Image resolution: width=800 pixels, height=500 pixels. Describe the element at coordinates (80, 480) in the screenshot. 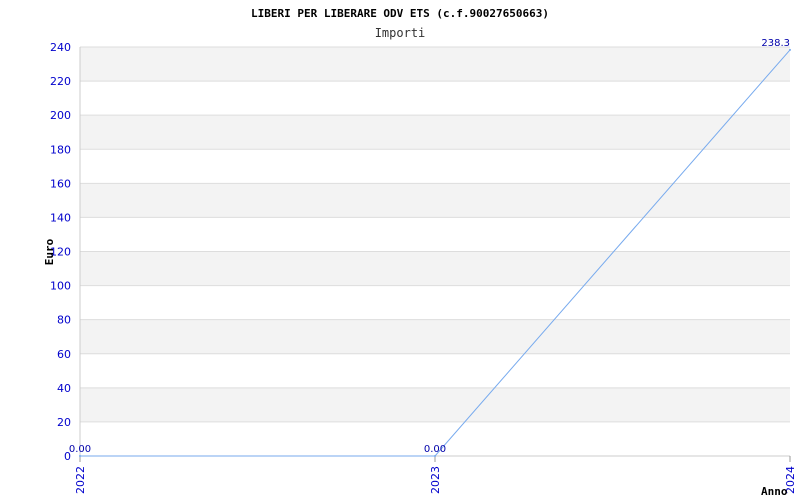

I see `x-tick-label: 2022` at that location.